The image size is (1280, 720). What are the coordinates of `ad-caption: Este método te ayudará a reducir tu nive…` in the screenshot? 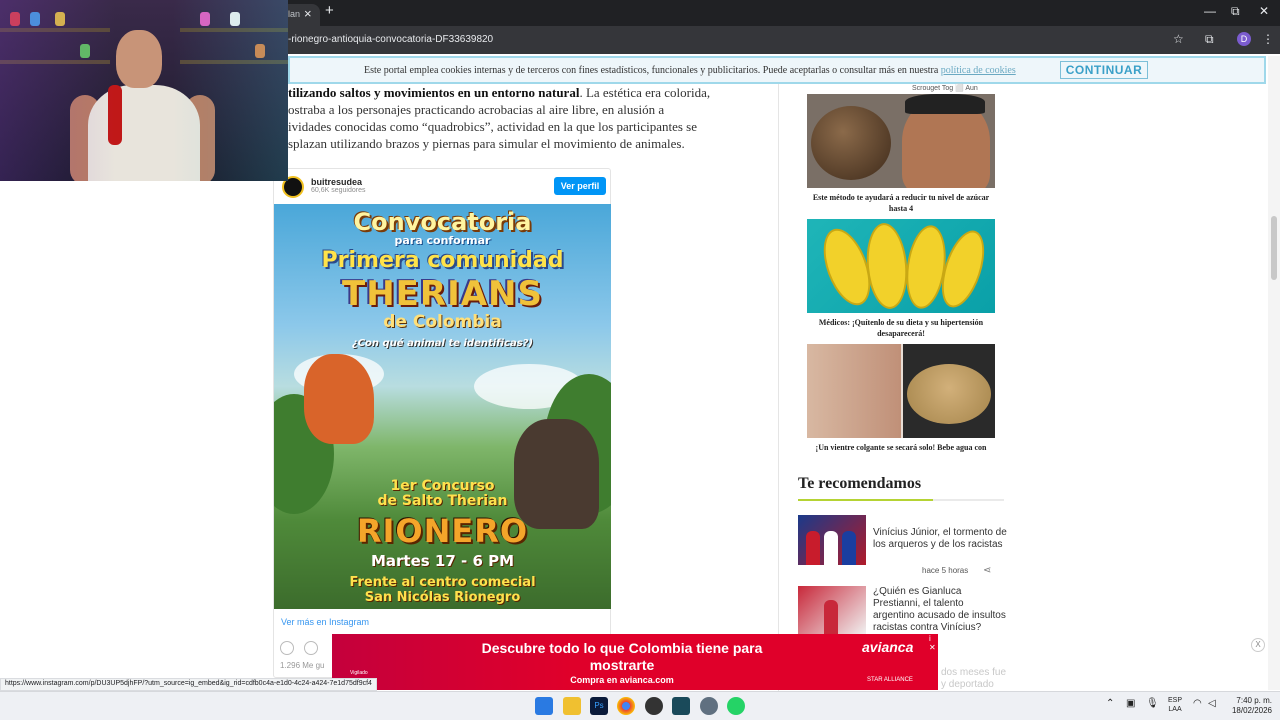 It's located at (901, 203).